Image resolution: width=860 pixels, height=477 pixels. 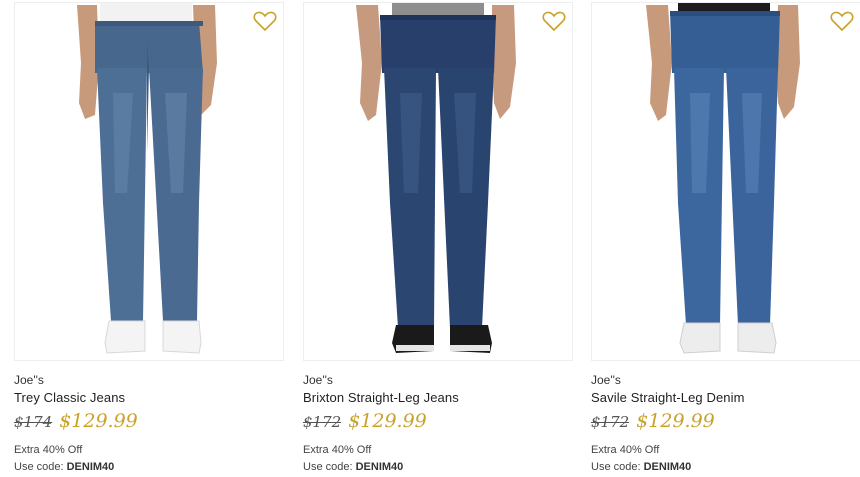 What do you see at coordinates (69, 397) in the screenshot?
I see `product-name: Trey Classic Jeans` at bounding box center [69, 397].